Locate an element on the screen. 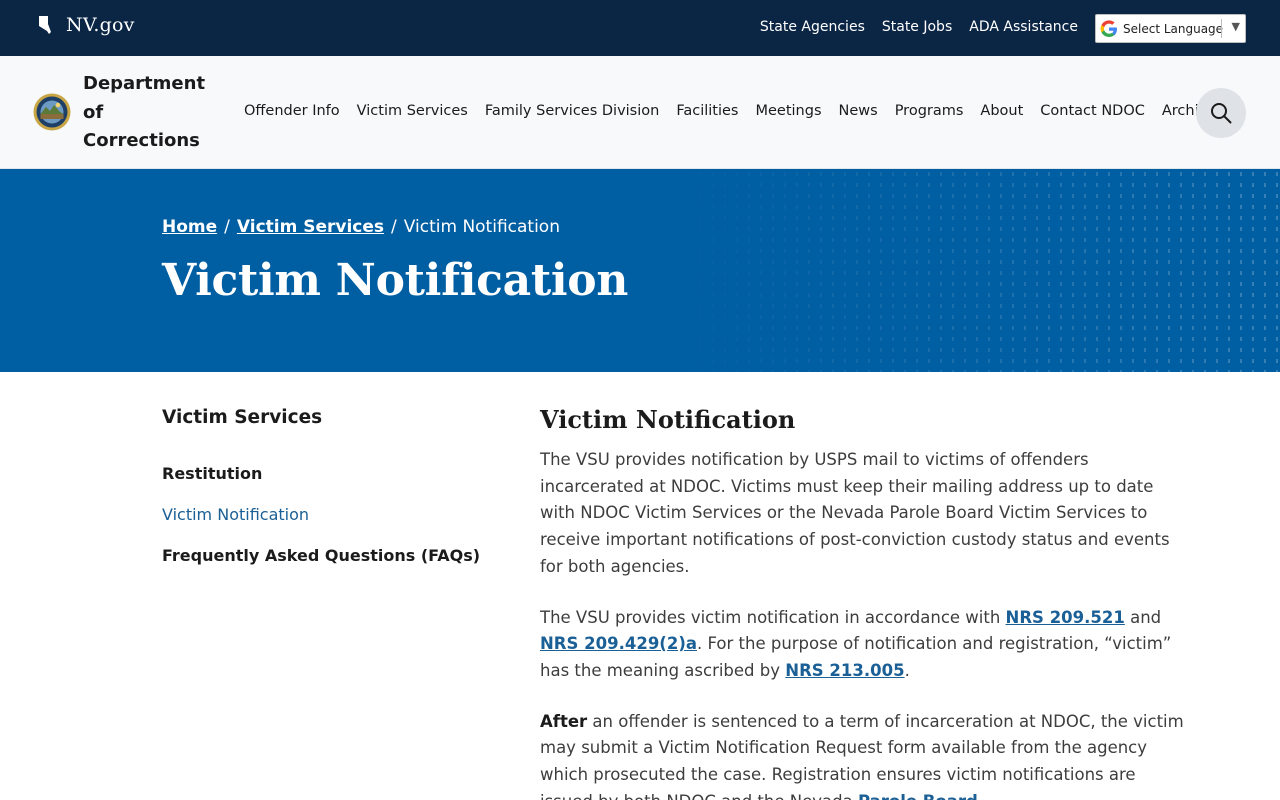 This screenshot has width=1280, height=800. nv-gov-link: NV.gov is located at coordinates (86, 25).